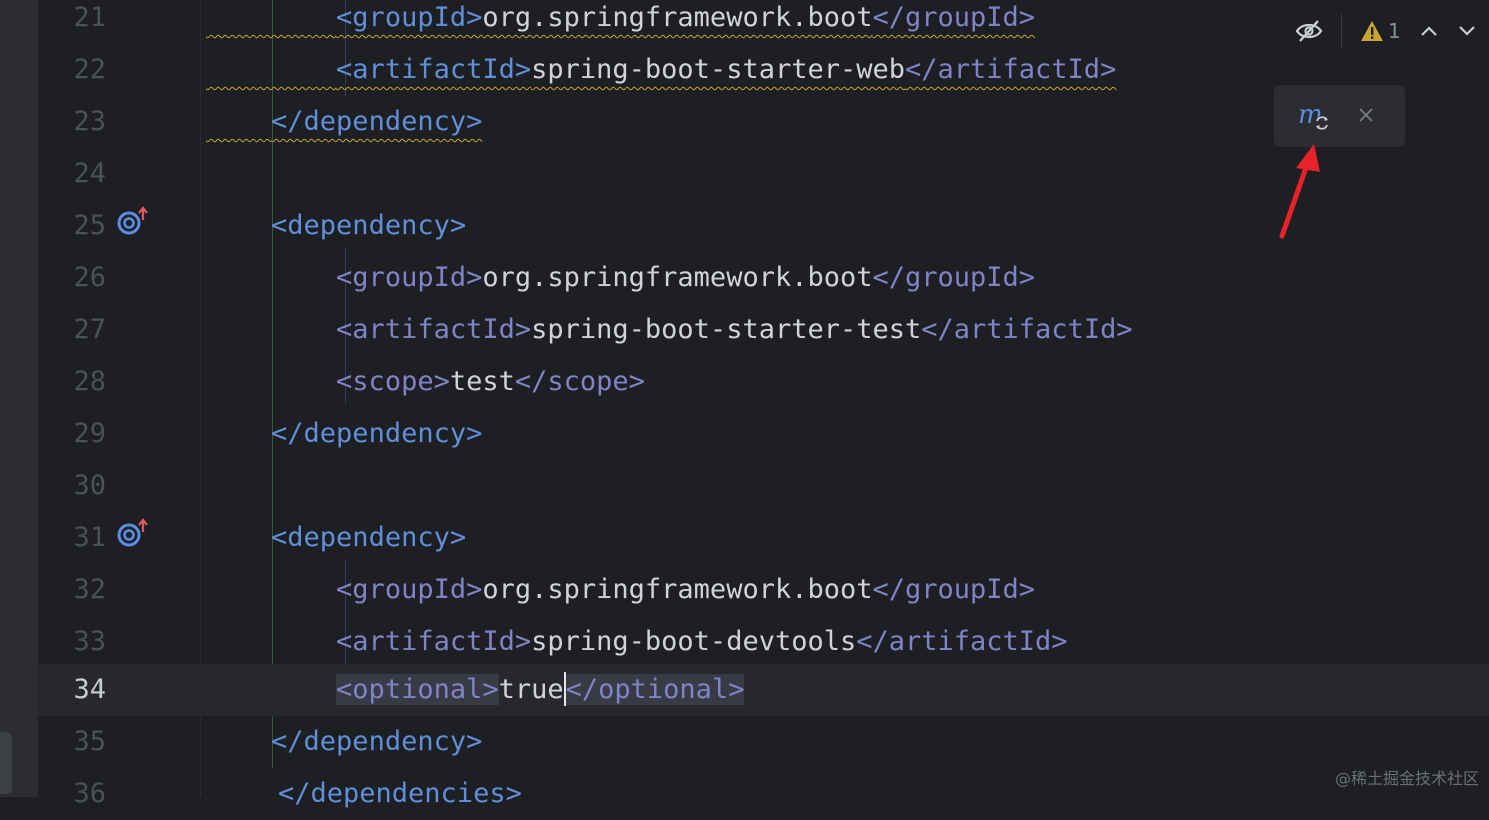 This screenshot has width=1489, height=820. Describe the element at coordinates (6, 763) in the screenshot. I see `tool-window-handle` at that location.